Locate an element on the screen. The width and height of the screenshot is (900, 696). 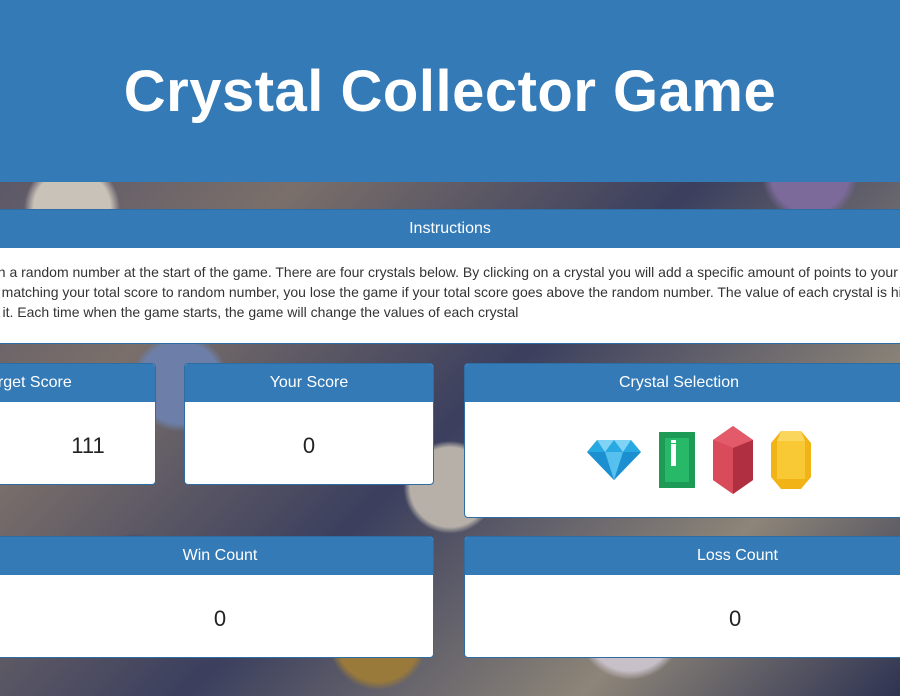
crystal-row is located at coordinates (682, 459).